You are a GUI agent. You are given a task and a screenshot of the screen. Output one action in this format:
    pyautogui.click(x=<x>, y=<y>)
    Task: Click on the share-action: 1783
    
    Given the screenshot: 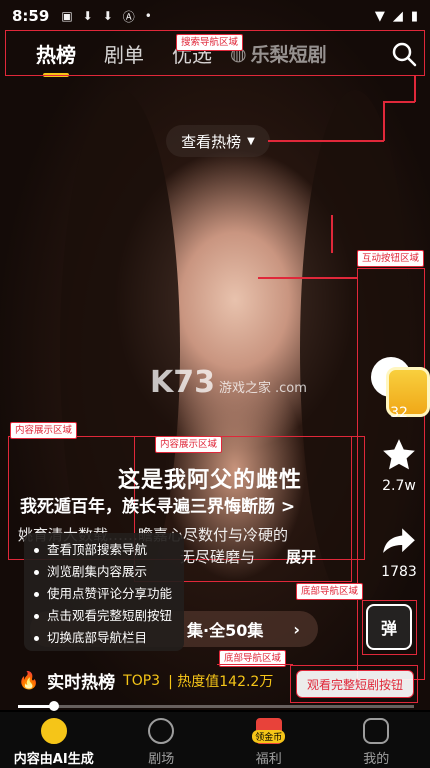 What is the action you would take?
    pyautogui.click(x=399, y=551)
    